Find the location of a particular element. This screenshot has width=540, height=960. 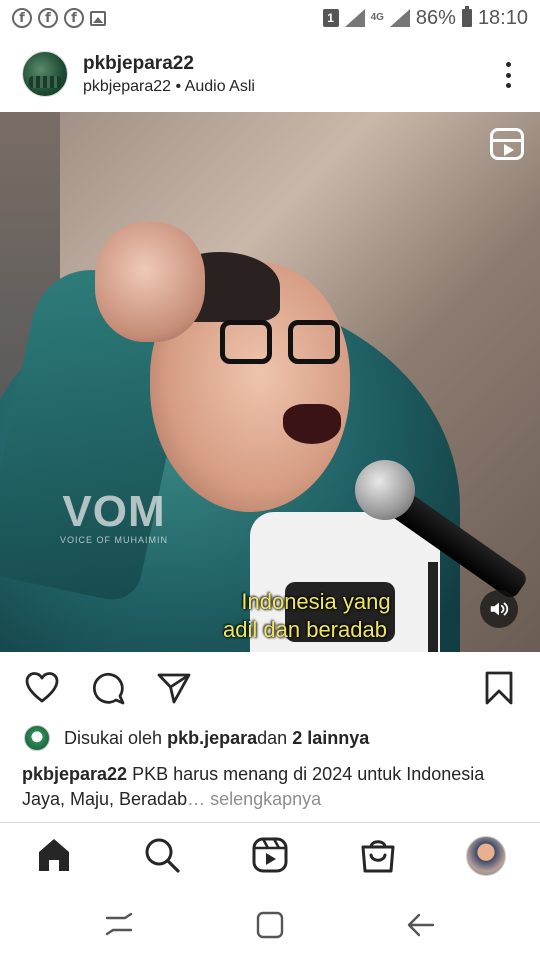

post-username: pkbjepara22 is located at coordinates (169, 64).